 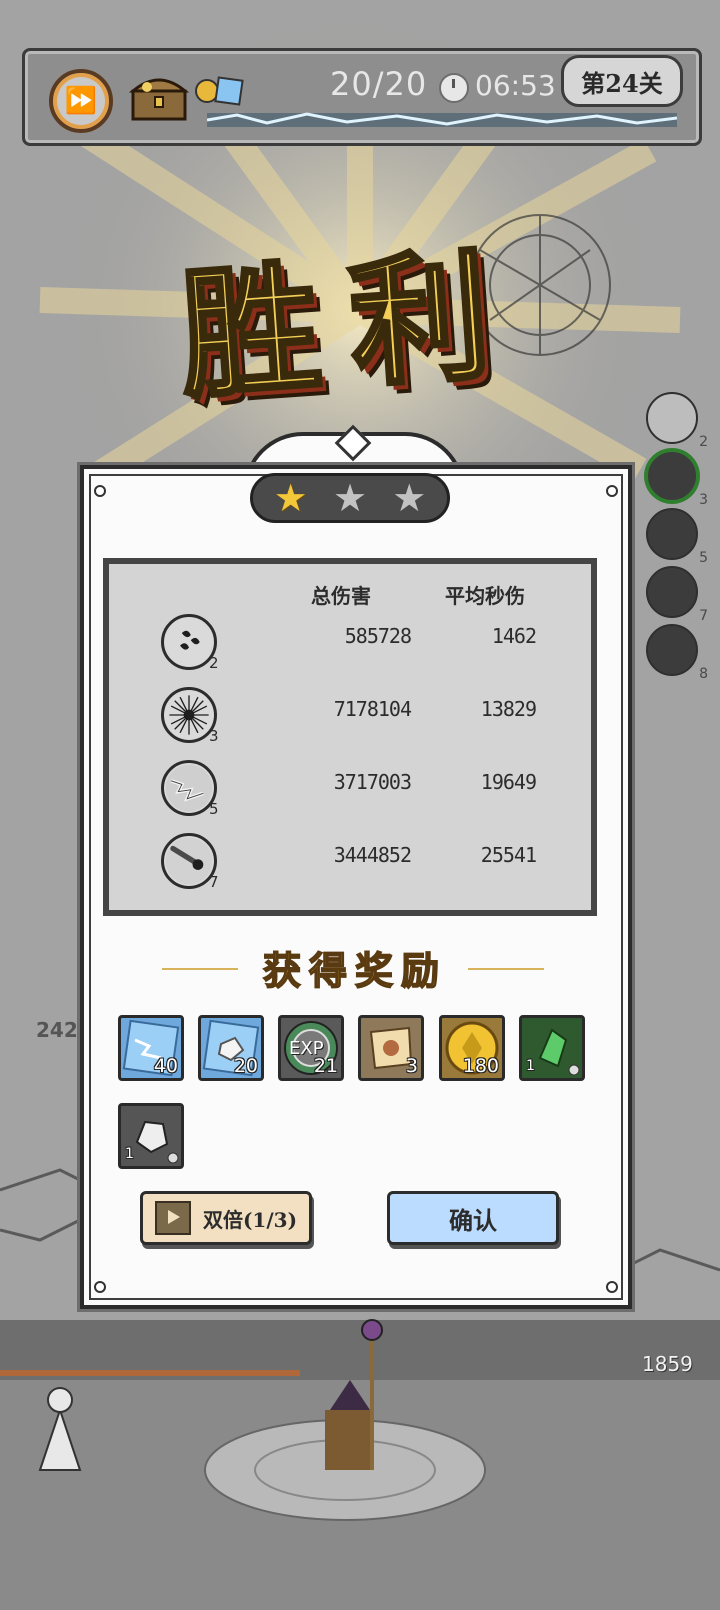 What do you see at coordinates (677, 653) in the screenshot?
I see `side-skill-blade: 8` at bounding box center [677, 653].